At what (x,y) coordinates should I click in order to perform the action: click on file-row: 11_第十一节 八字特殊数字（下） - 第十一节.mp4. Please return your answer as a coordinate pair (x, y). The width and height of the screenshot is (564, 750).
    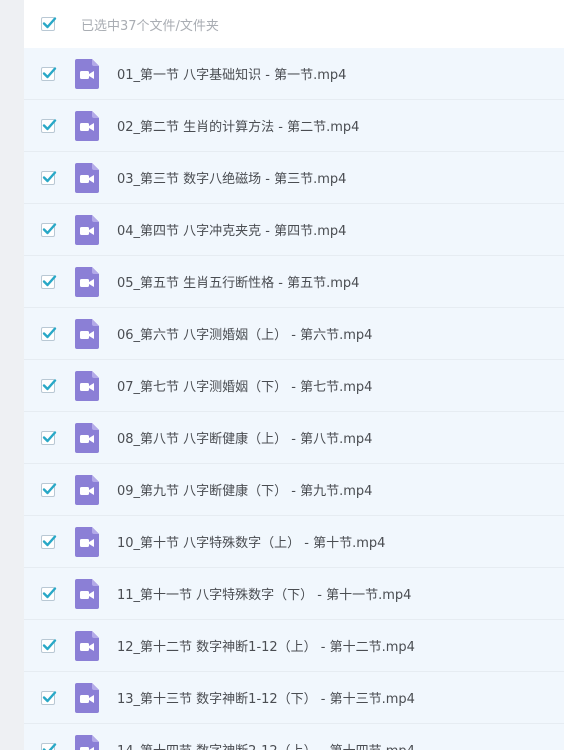
    Looking at the image, I should click on (294, 594).